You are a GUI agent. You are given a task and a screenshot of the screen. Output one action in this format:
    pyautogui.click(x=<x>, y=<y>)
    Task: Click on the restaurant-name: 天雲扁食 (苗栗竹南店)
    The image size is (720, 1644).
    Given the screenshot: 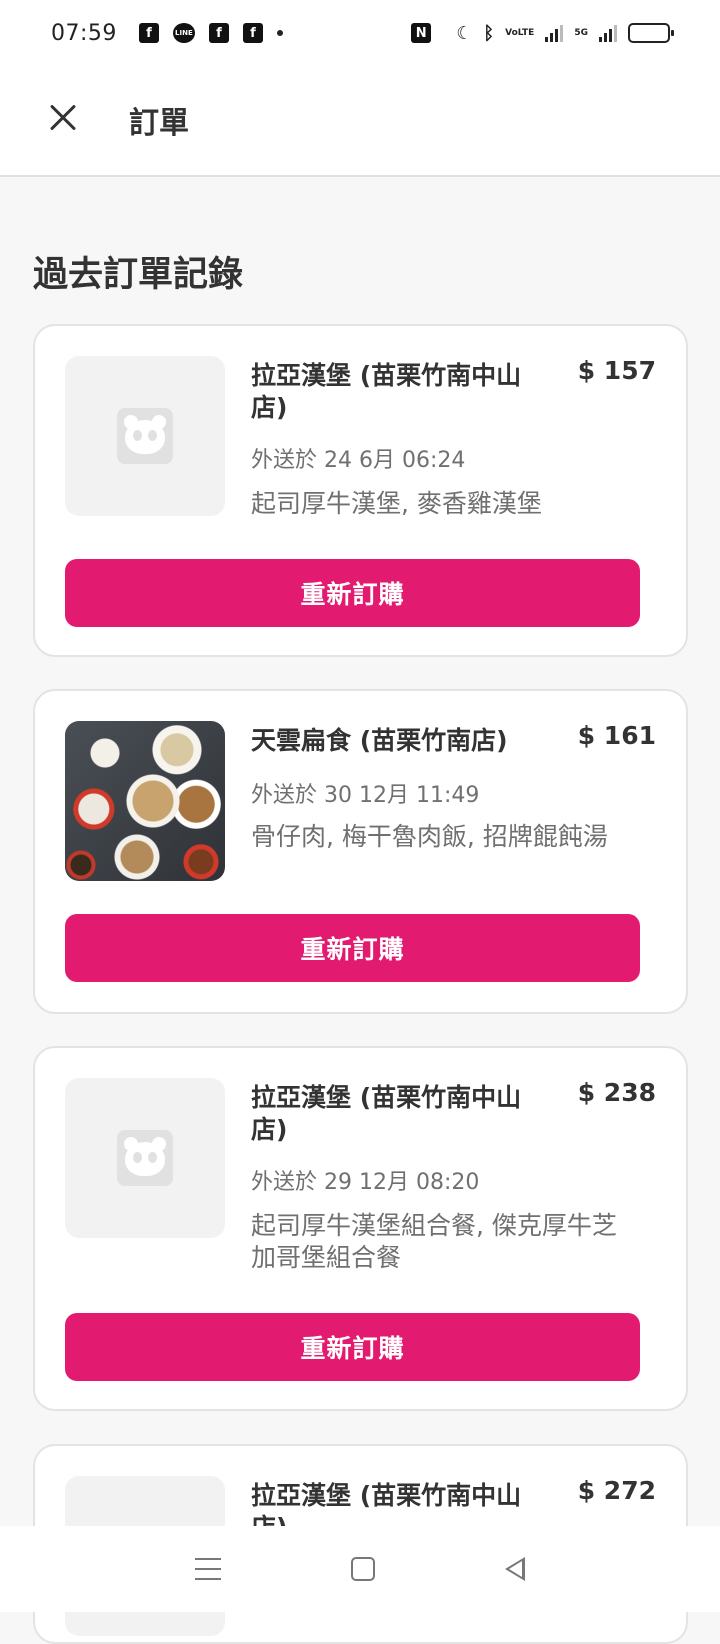 What is the action you would take?
    pyautogui.click(x=379, y=740)
    